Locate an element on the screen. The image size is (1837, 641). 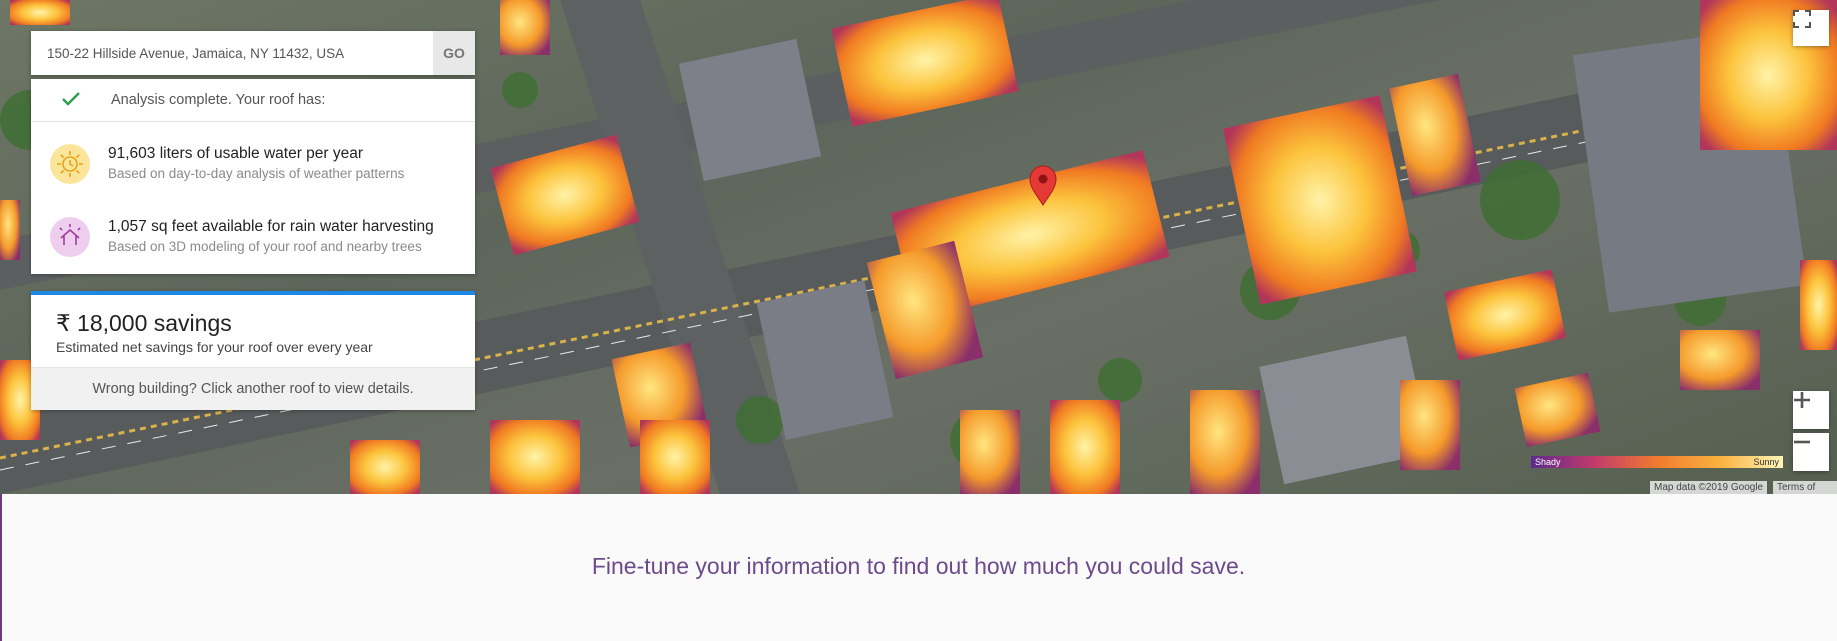
map-attribution: Map data ©2019 Google is located at coordinates (1709, 487).